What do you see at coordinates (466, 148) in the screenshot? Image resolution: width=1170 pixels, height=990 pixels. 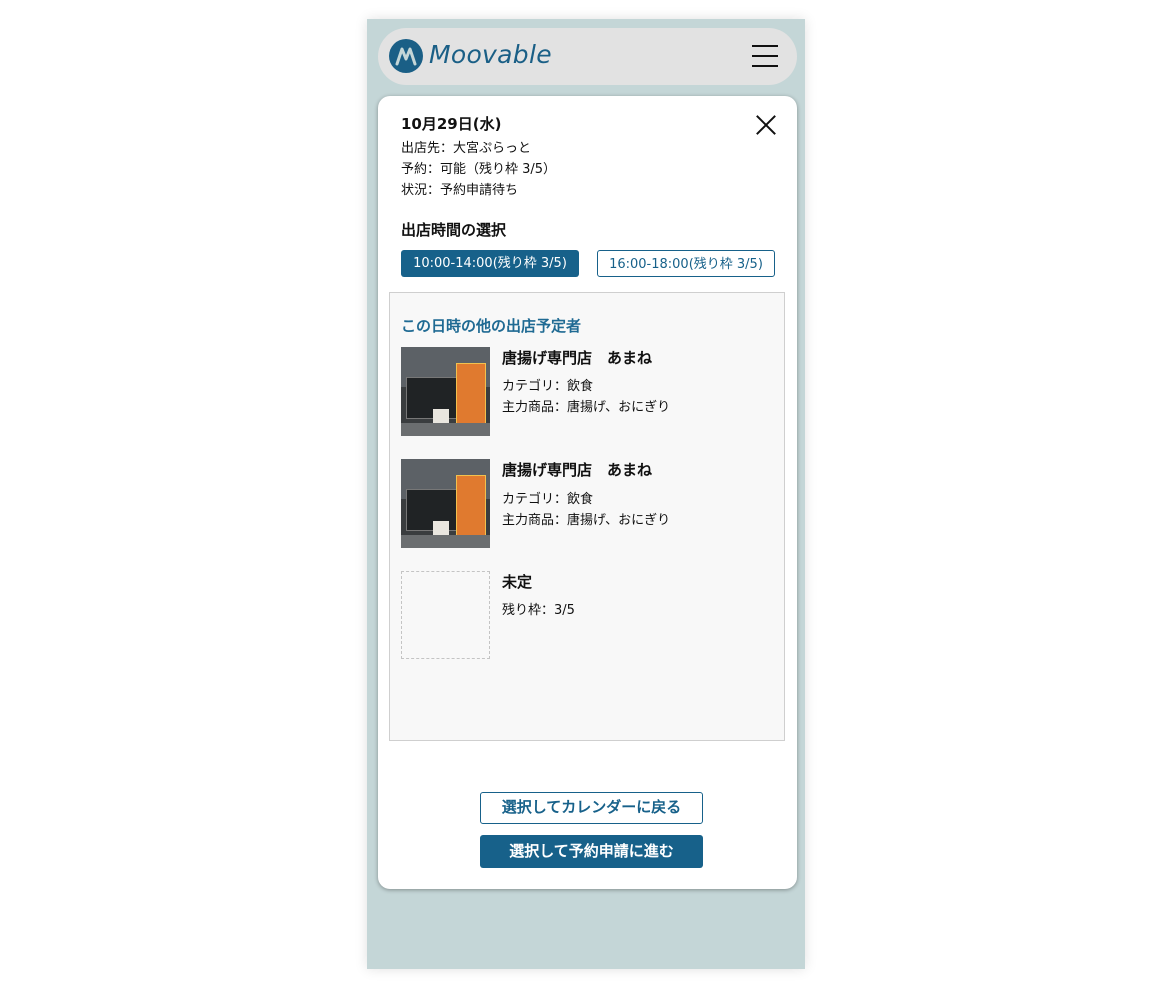 I see `event-location: 出店先：大宮ぷらっと` at bounding box center [466, 148].